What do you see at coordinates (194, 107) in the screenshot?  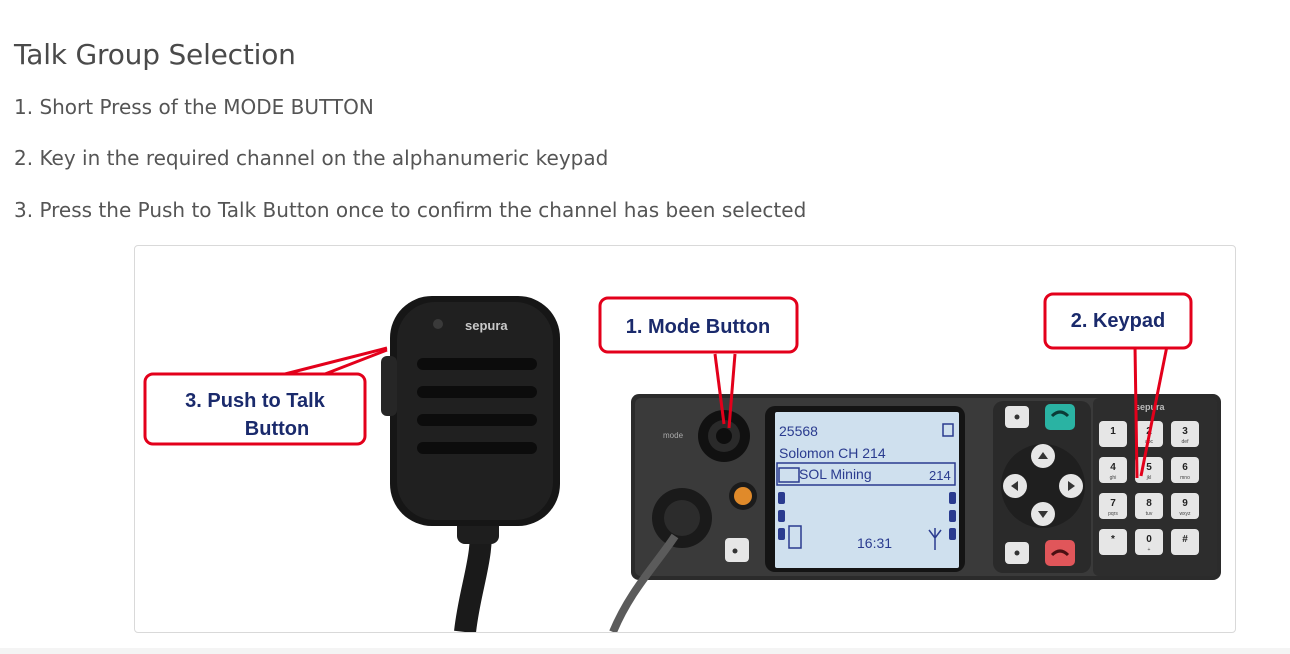 I see `step-1: 1. Short Press of the MODE BUTTON` at bounding box center [194, 107].